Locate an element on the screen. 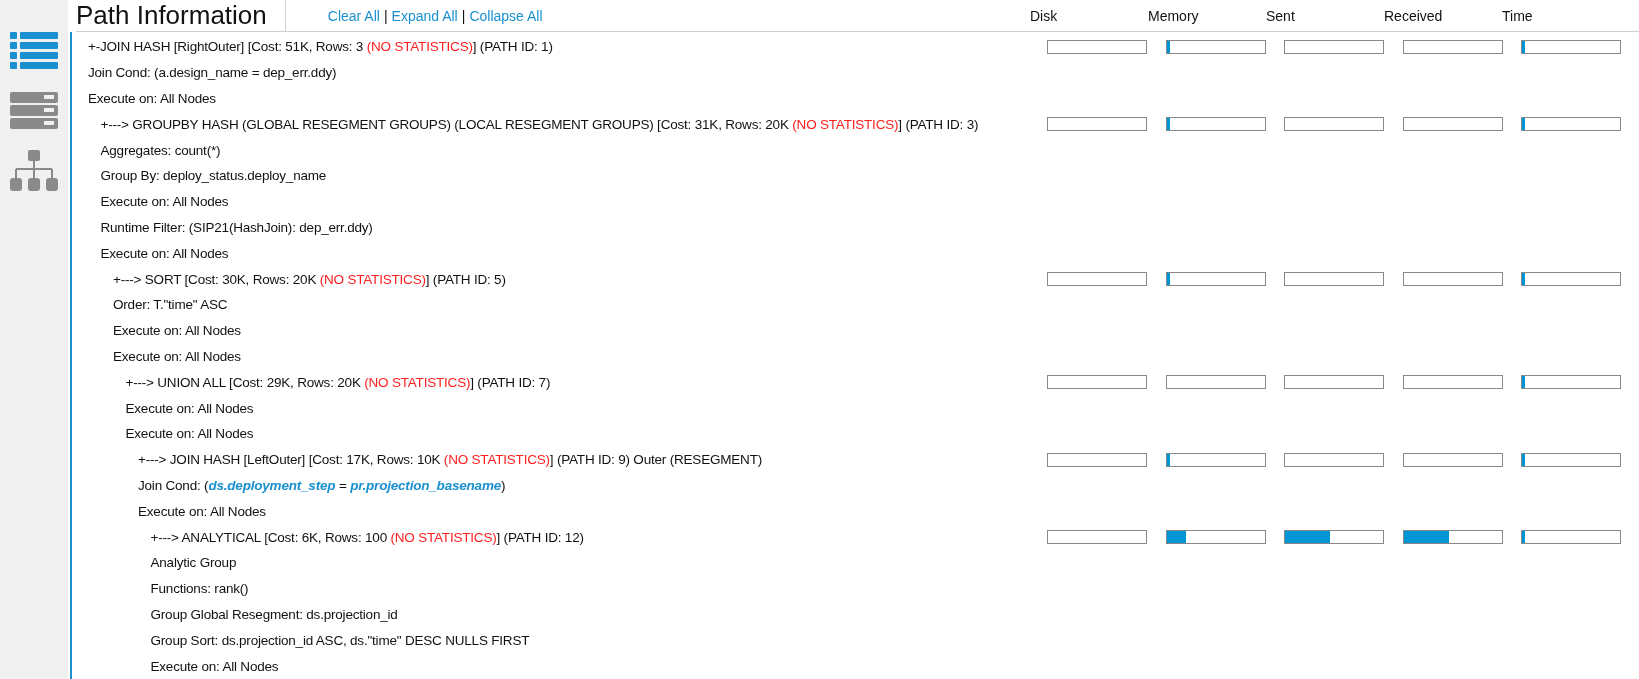 This screenshot has height=679, width=1639. plan-node-title: +---> ANALYTICAL [Cost: 6K, Rows: 100 (NO STATISTICS)] (PATH ID: 12) is located at coordinates (555, 537).